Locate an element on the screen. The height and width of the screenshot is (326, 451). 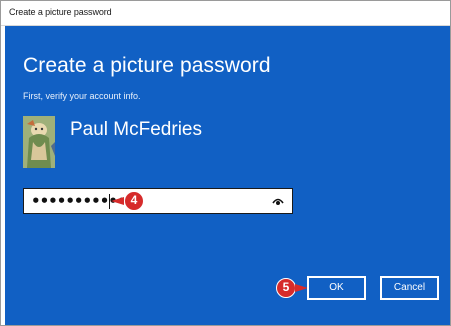
eye-icon is located at coordinates (278, 201).